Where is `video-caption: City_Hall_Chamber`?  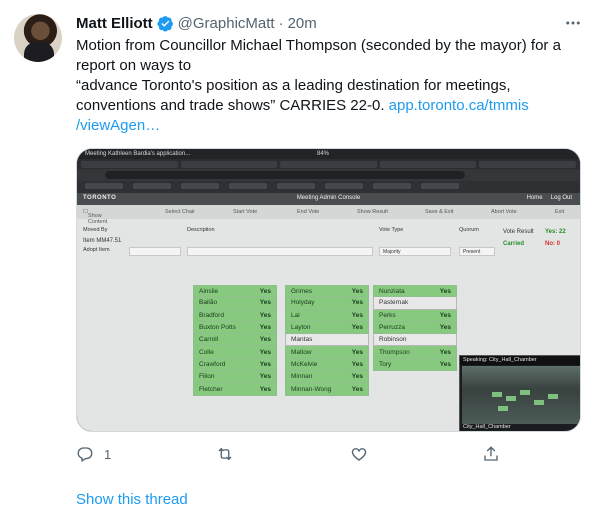 video-caption: City_Hall_Chamber is located at coordinates (487, 427).